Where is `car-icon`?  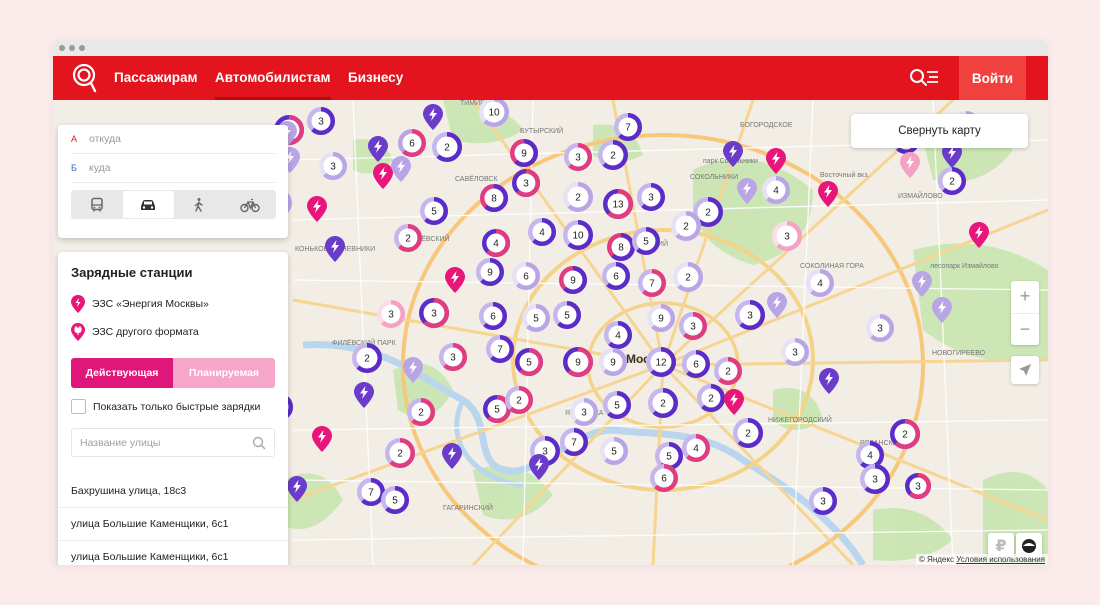 car-icon is located at coordinates (148, 204).